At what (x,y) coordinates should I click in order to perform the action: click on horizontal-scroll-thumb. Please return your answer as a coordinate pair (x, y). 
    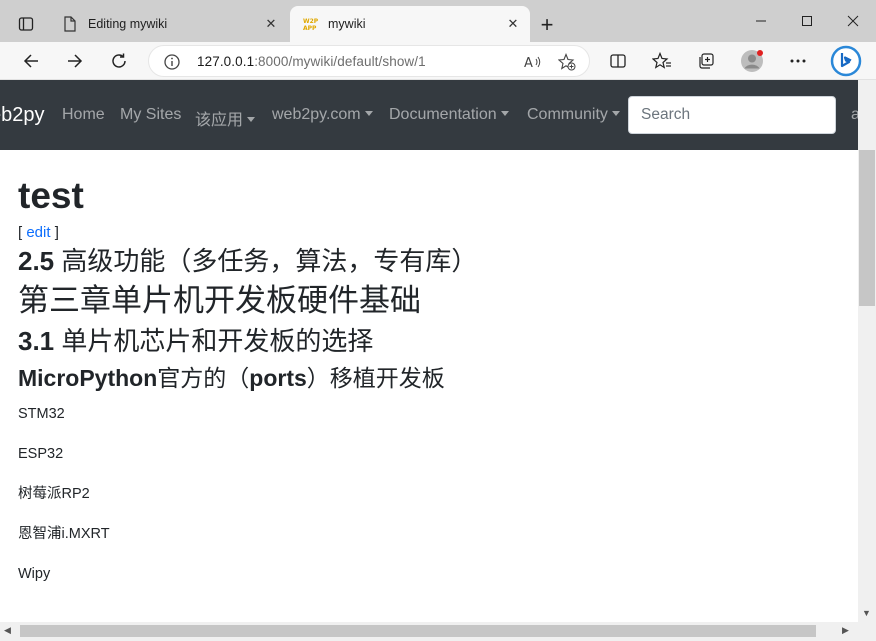
    Looking at the image, I should click on (418, 631).